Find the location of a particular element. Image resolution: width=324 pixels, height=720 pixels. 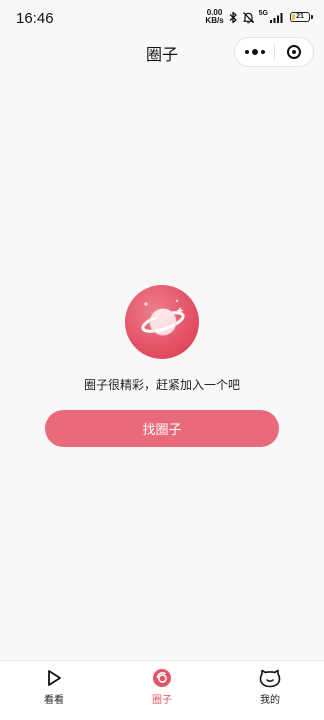

circle-icon is located at coordinates (162, 678).